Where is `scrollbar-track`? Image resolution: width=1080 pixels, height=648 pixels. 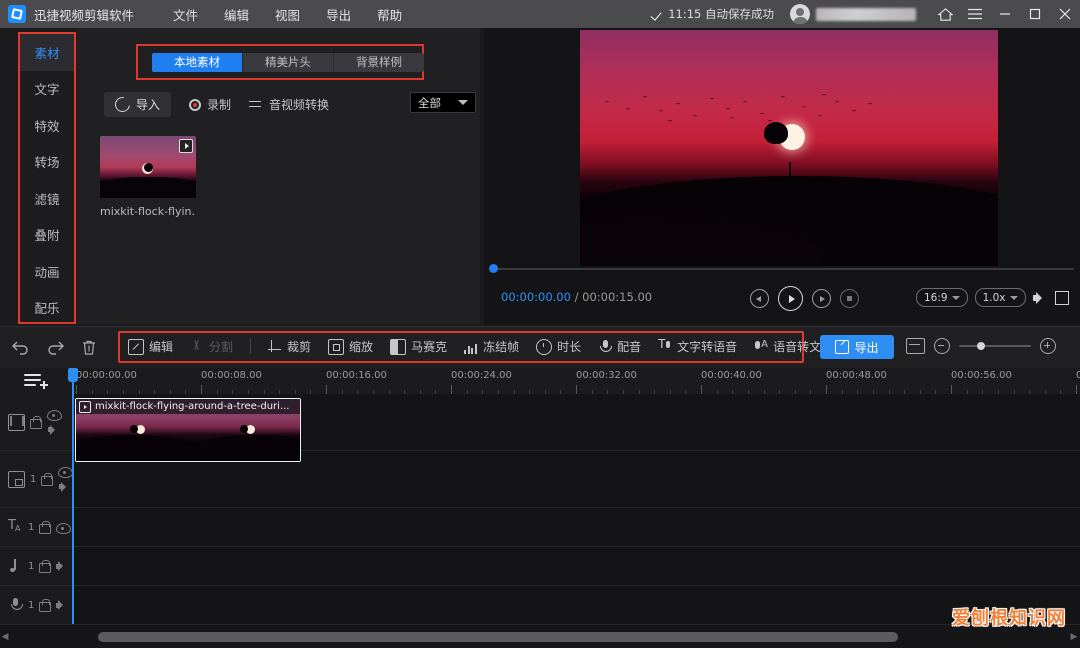
scrollbar-track is located at coordinates (539, 637).